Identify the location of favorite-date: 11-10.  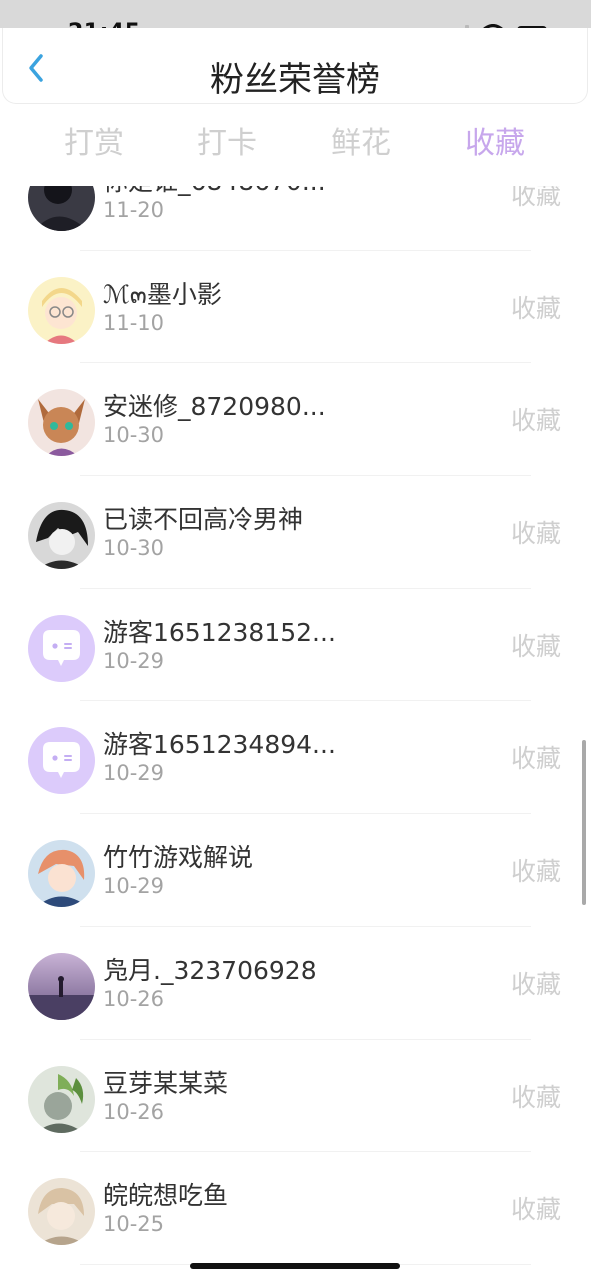
(134, 322).